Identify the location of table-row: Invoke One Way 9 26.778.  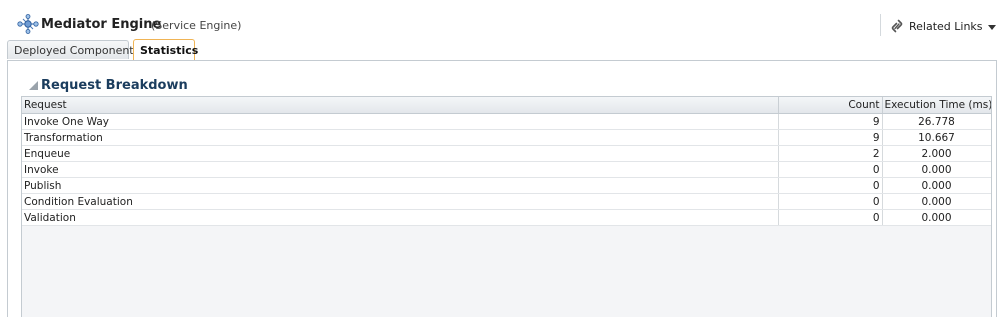
(506, 121).